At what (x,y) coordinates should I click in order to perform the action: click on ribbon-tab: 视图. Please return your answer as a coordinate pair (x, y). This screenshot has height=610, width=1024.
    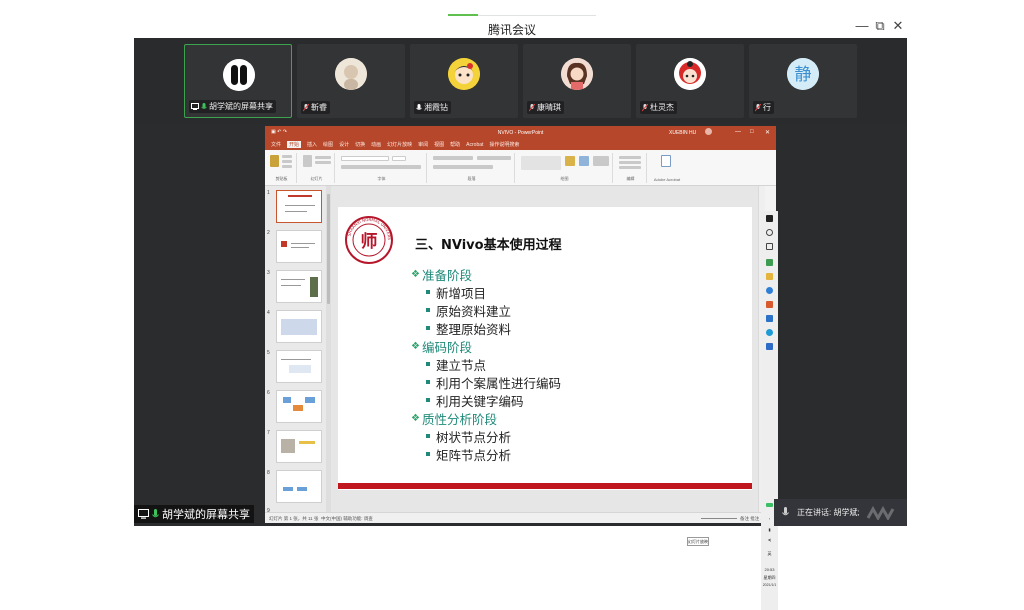
    Looking at the image, I should click on (439, 144).